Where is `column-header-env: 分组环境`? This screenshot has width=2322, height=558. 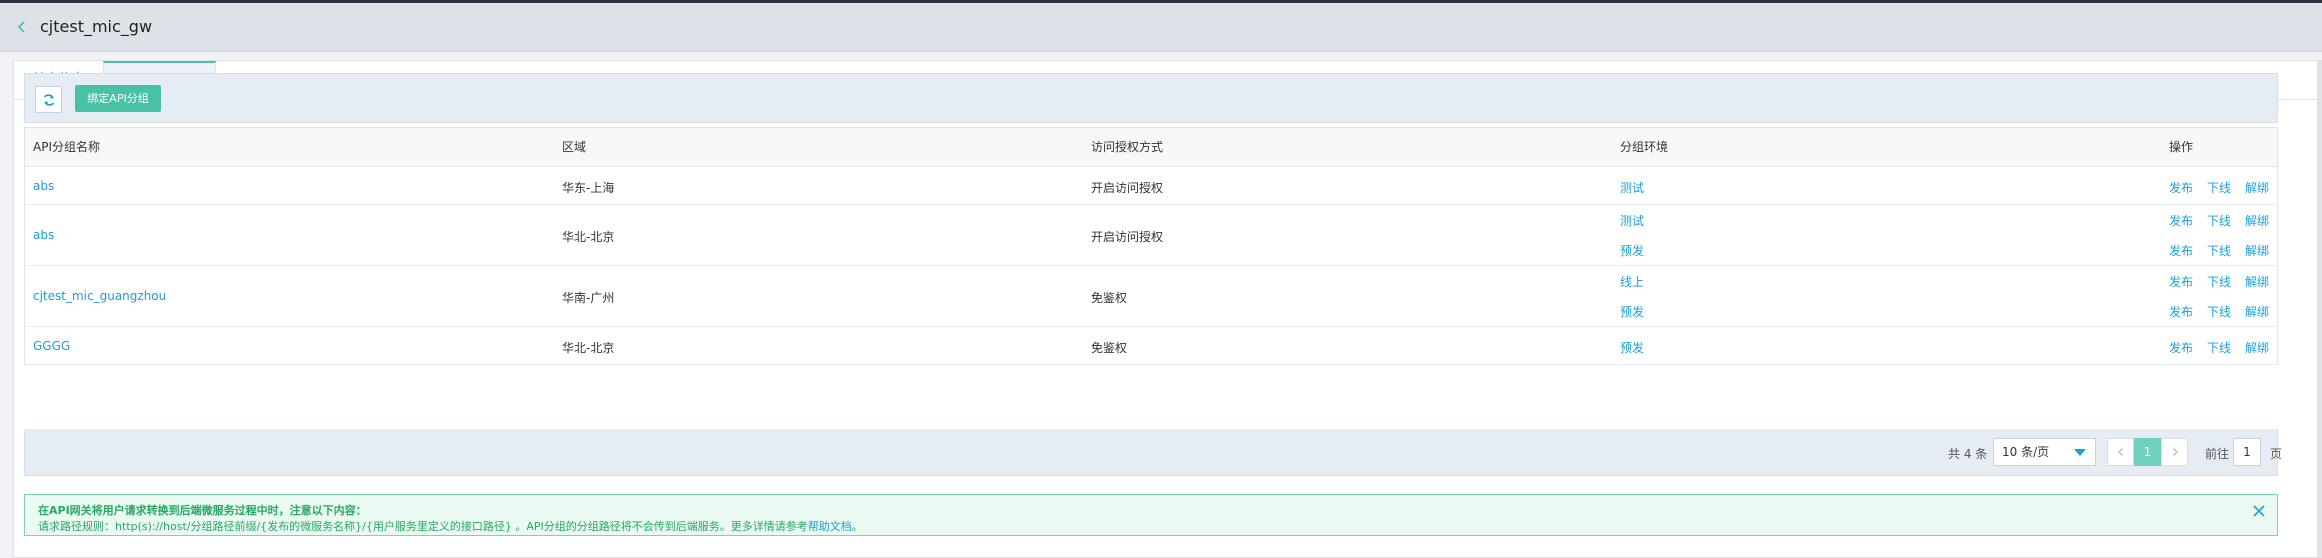
column-header-env: 分组环境 is located at coordinates (1644, 147).